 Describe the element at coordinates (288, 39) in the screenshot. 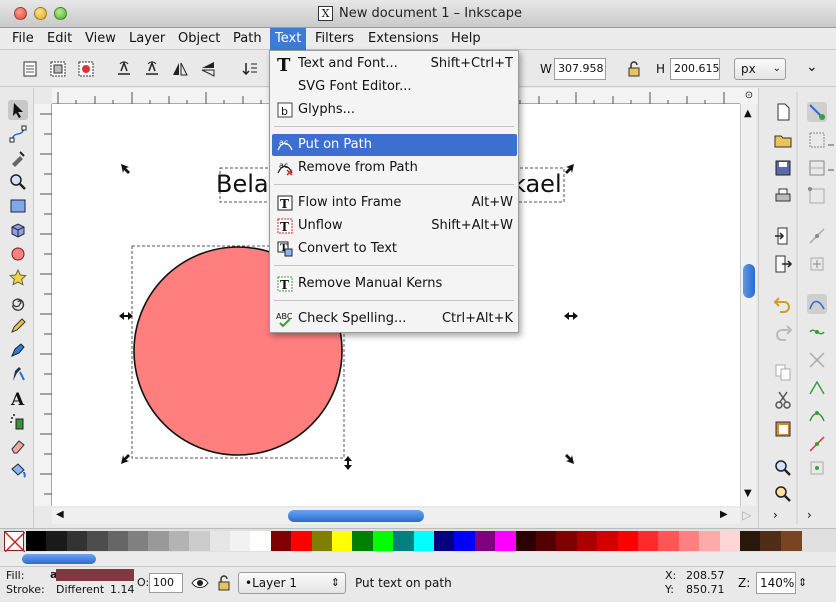

I see `menu-text: Text` at that location.